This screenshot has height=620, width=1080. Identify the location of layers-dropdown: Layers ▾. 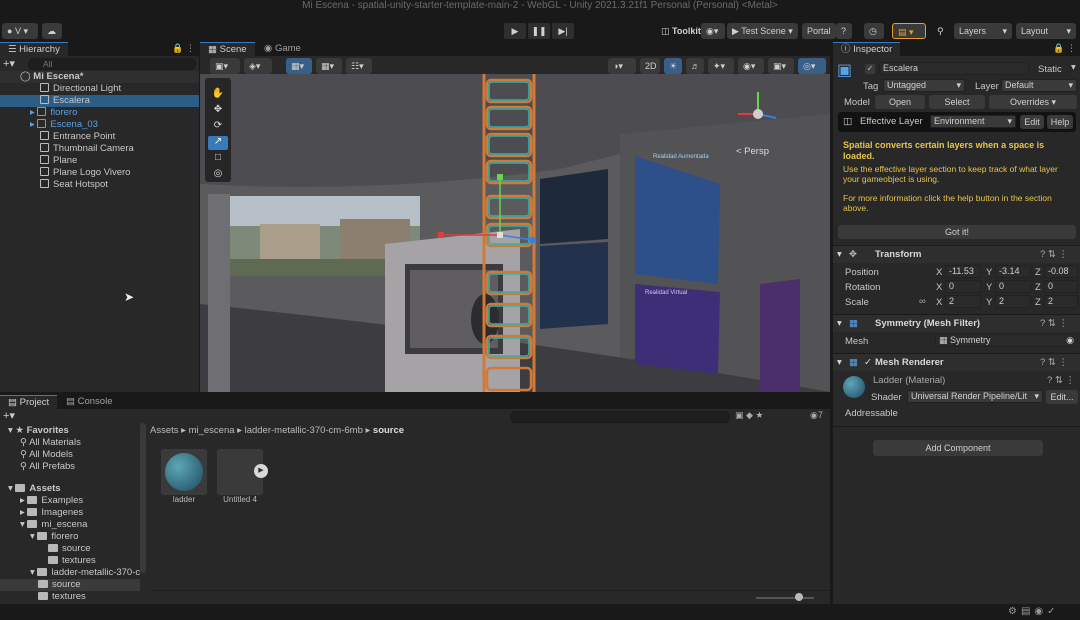
(983, 31).